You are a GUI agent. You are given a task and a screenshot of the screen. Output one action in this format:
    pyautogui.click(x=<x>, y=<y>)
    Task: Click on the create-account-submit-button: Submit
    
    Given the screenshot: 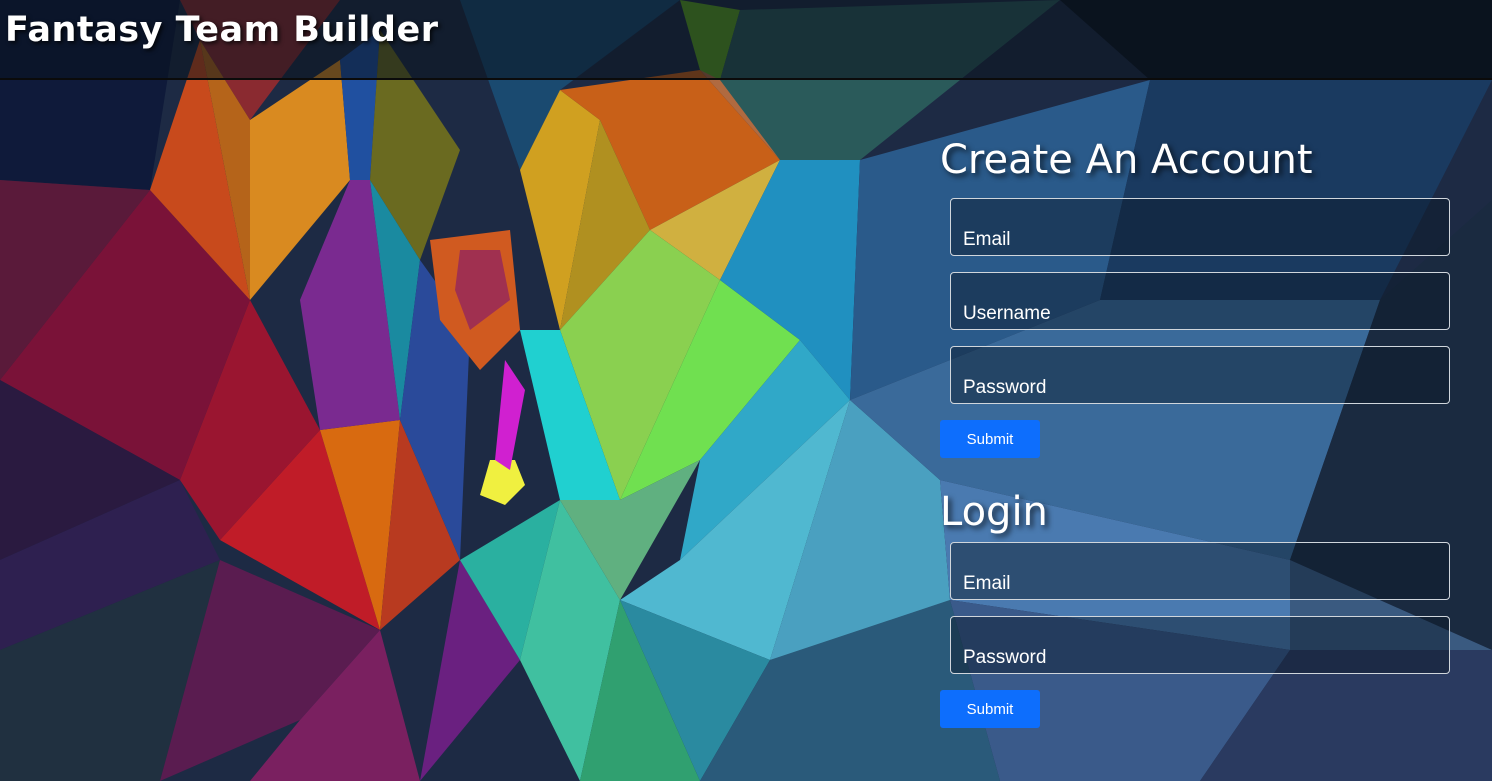 What is the action you would take?
    pyautogui.click(x=990, y=439)
    